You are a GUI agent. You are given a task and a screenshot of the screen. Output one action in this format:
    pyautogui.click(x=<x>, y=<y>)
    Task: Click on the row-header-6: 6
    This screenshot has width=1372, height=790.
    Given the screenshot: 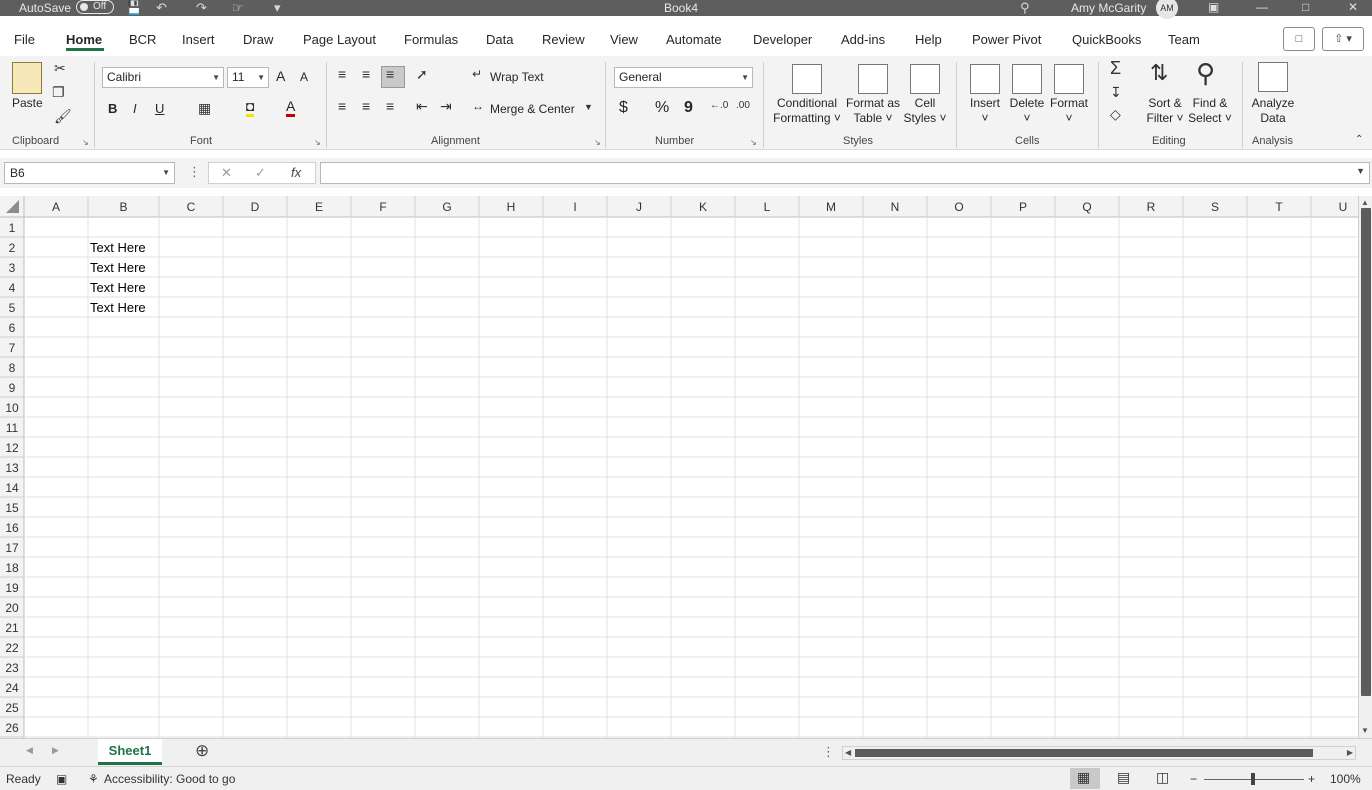 What is the action you would take?
    pyautogui.click(x=12, y=328)
    